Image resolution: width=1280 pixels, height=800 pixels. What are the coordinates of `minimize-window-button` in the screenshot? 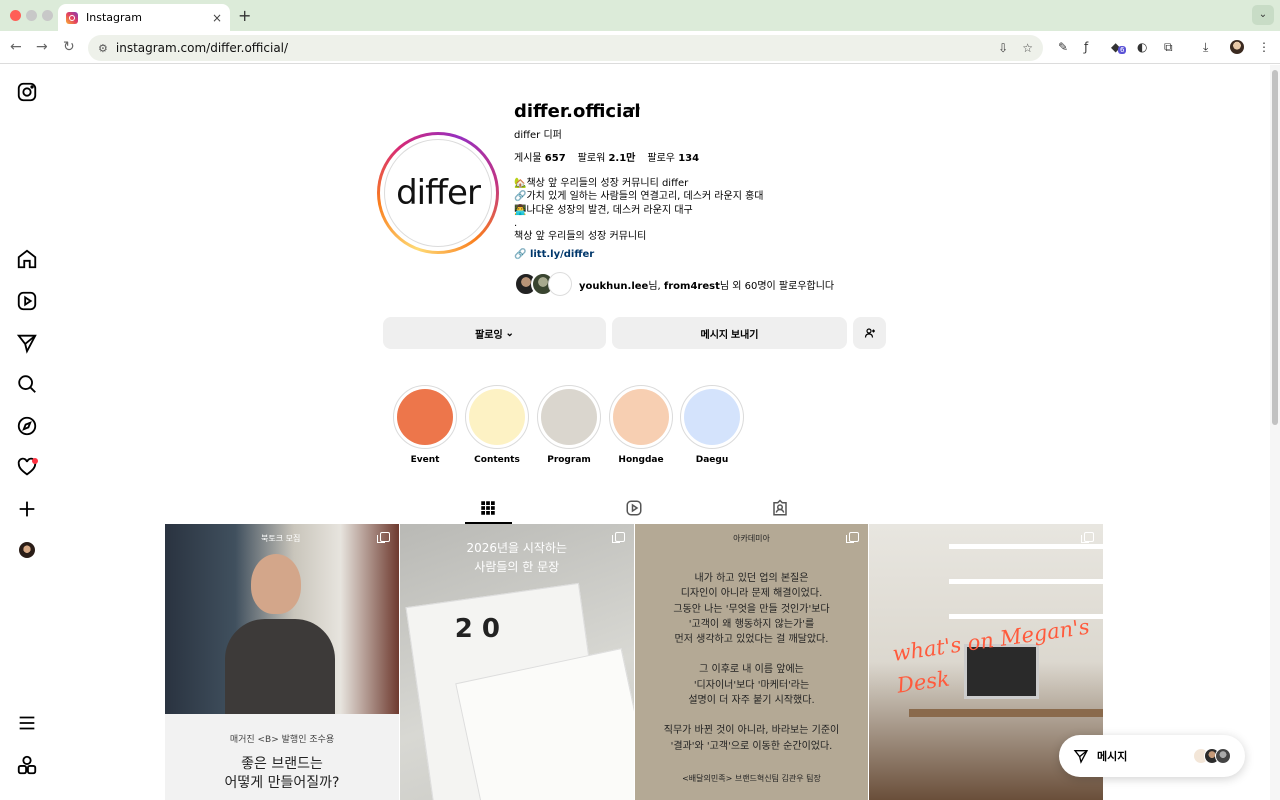 It's located at (31, 15).